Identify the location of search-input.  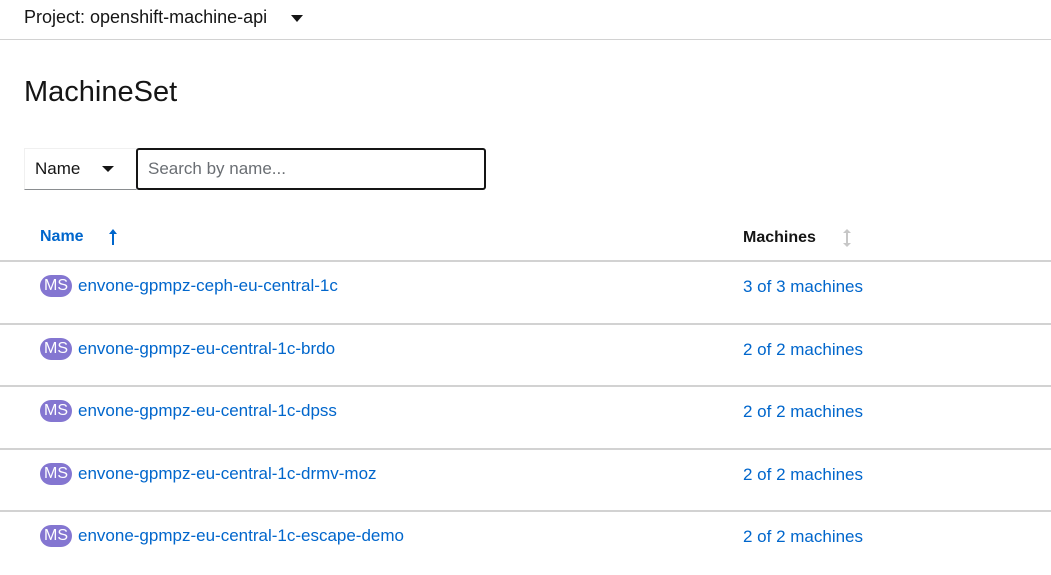
(311, 169).